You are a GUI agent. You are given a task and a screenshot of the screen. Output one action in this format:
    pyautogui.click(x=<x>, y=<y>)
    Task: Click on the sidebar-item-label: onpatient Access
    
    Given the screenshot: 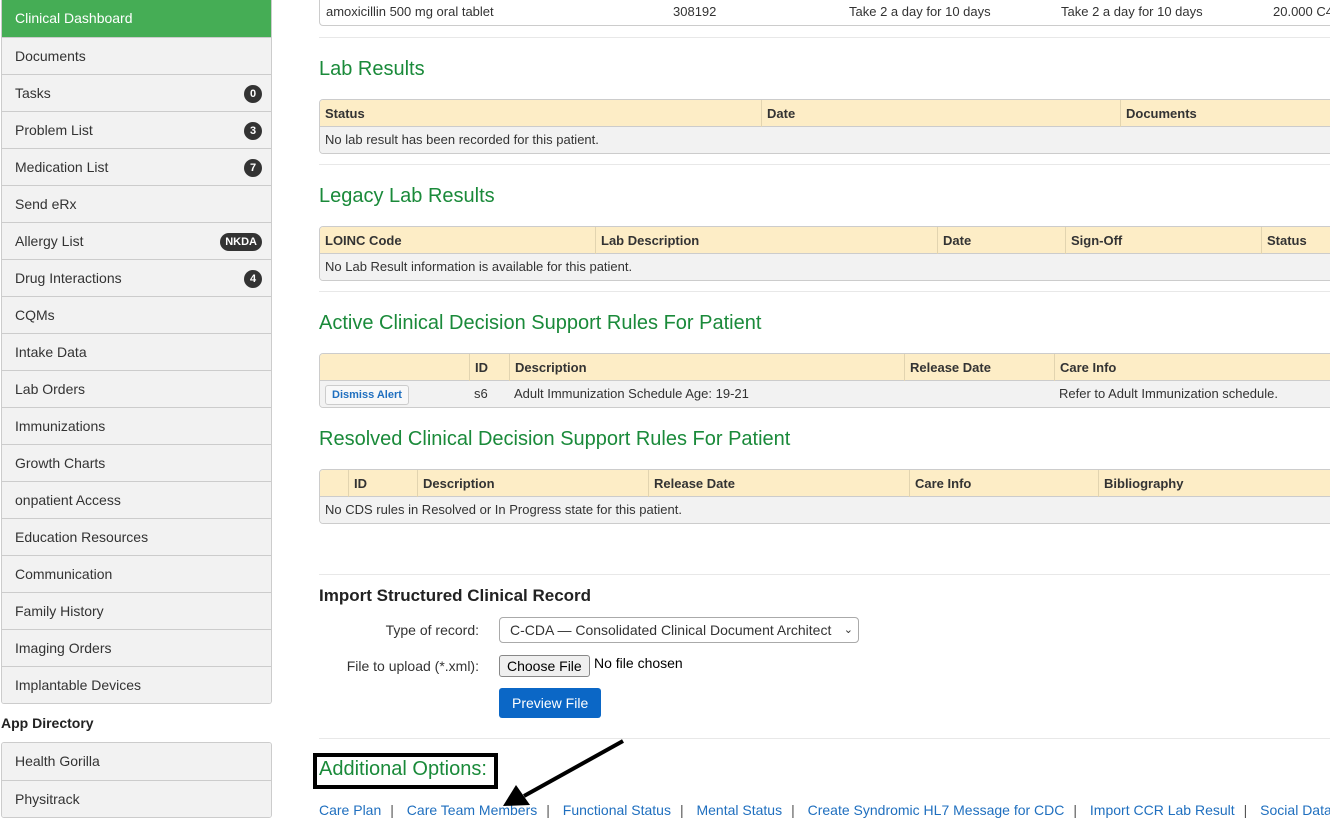 What is the action you would take?
    pyautogui.click(x=68, y=500)
    